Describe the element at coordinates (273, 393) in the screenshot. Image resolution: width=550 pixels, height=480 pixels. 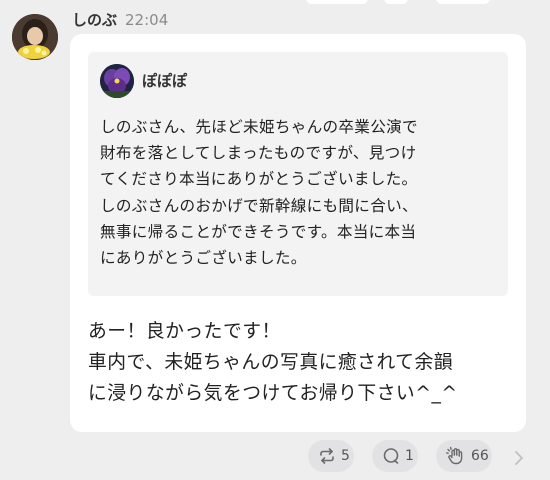
I see `reply-text-line: に浸りながら気をつけてお帰り下さい^_^` at that location.